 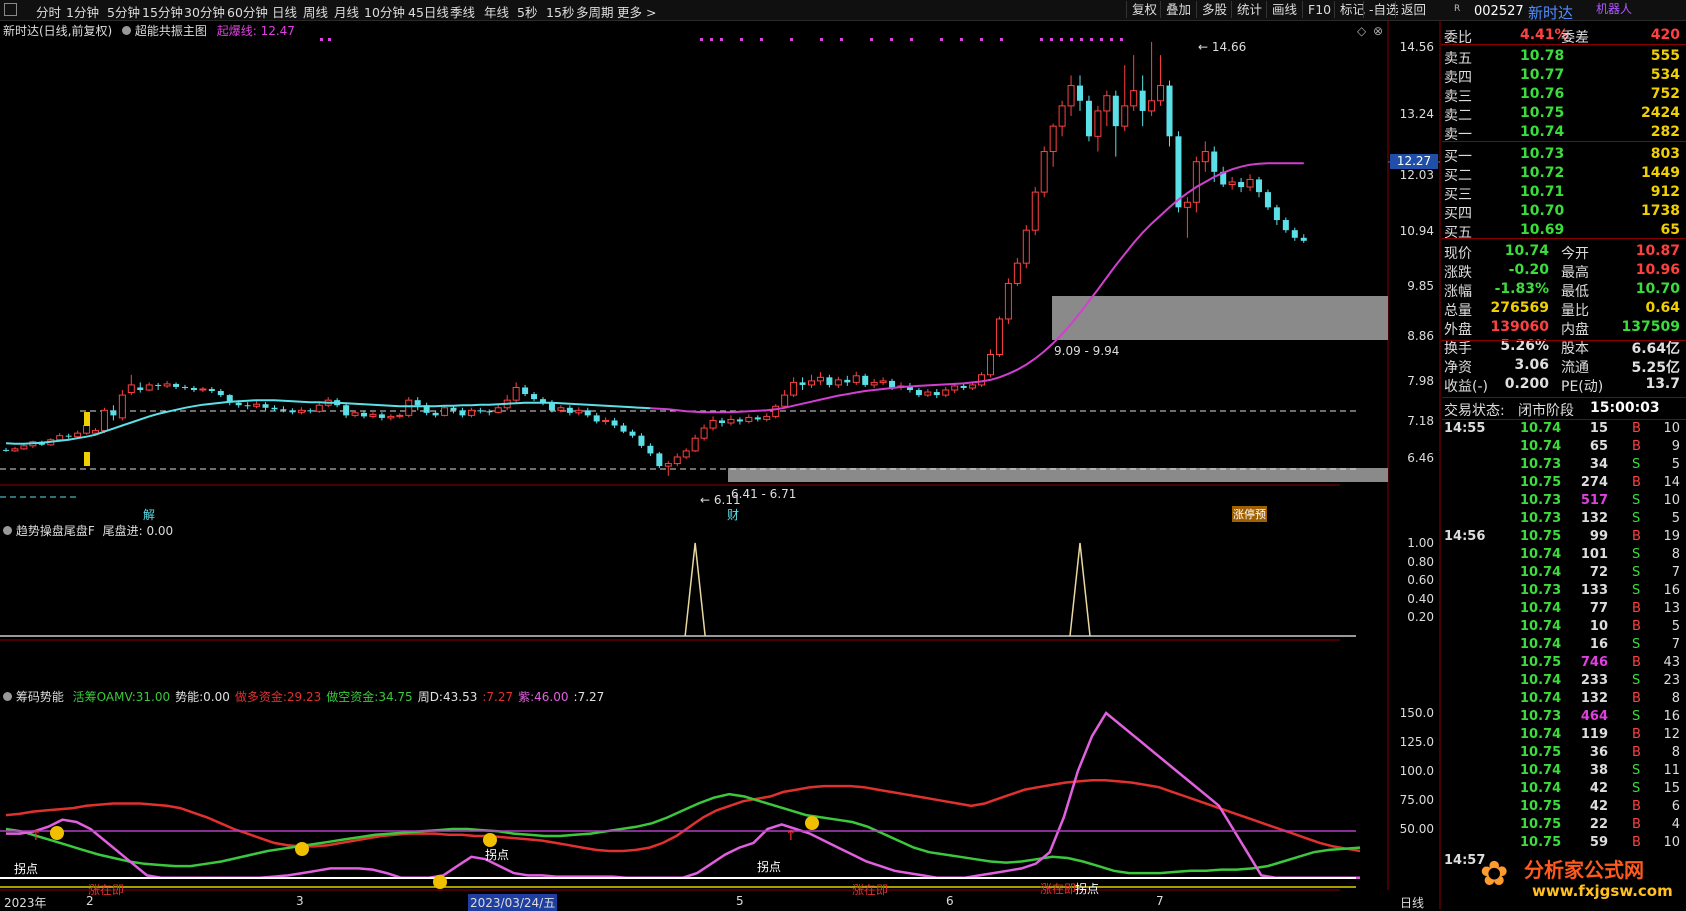 I want to click on quote-value: 10.74, so click(x=1526, y=251).